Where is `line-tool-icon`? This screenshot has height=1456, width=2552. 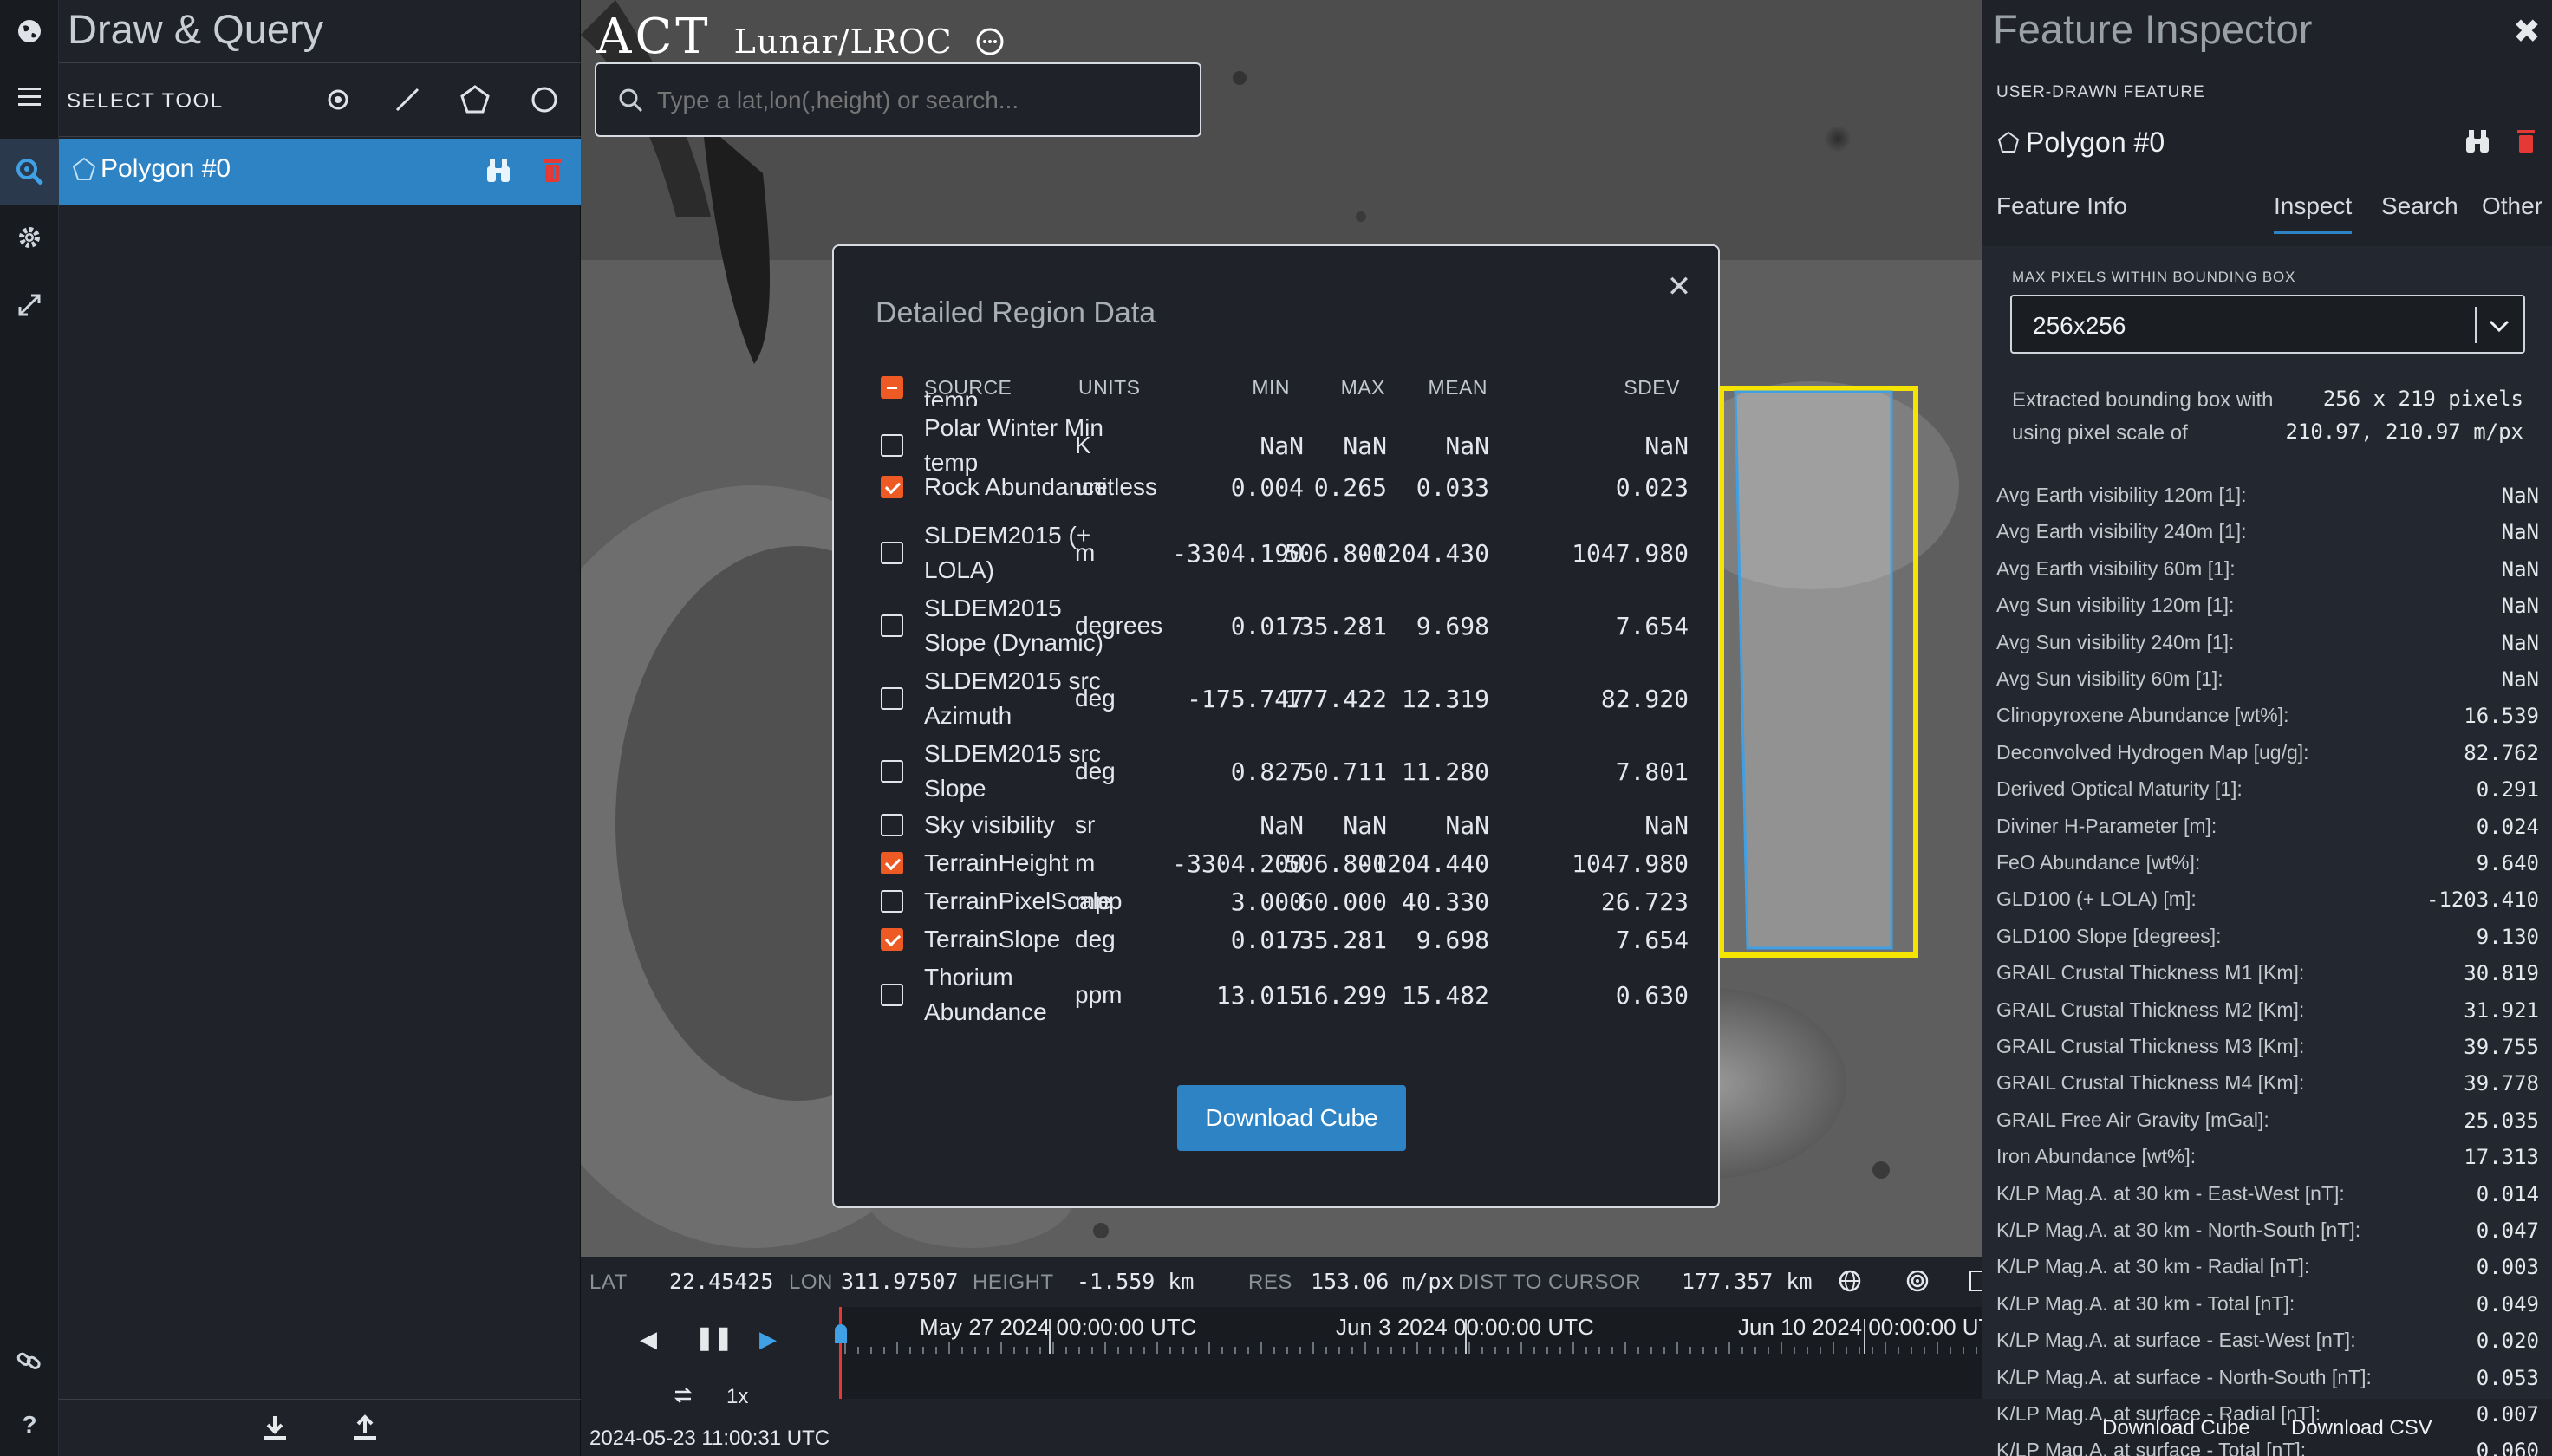 line-tool-icon is located at coordinates (407, 99).